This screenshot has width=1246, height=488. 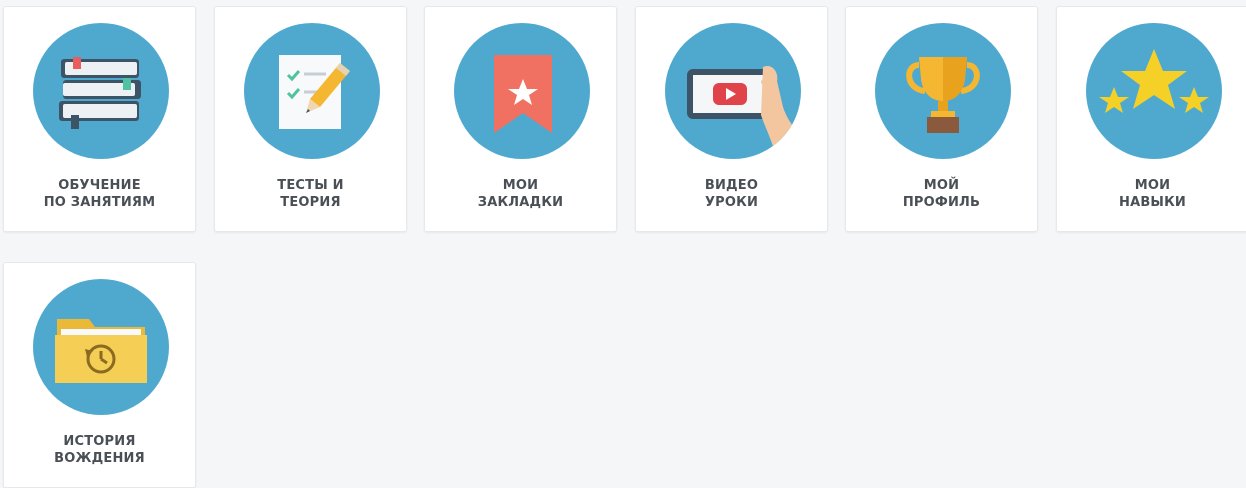 What do you see at coordinates (99, 458) in the screenshot?
I see `tile-history-label-line2: ВОЖДЕНИЯ` at bounding box center [99, 458].